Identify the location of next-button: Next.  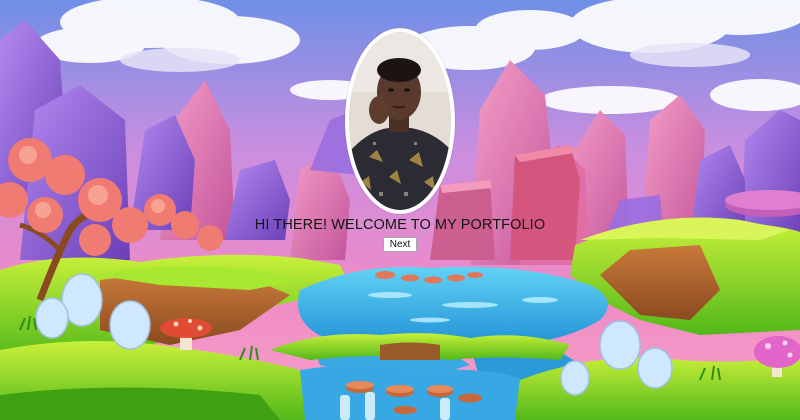
(400, 244).